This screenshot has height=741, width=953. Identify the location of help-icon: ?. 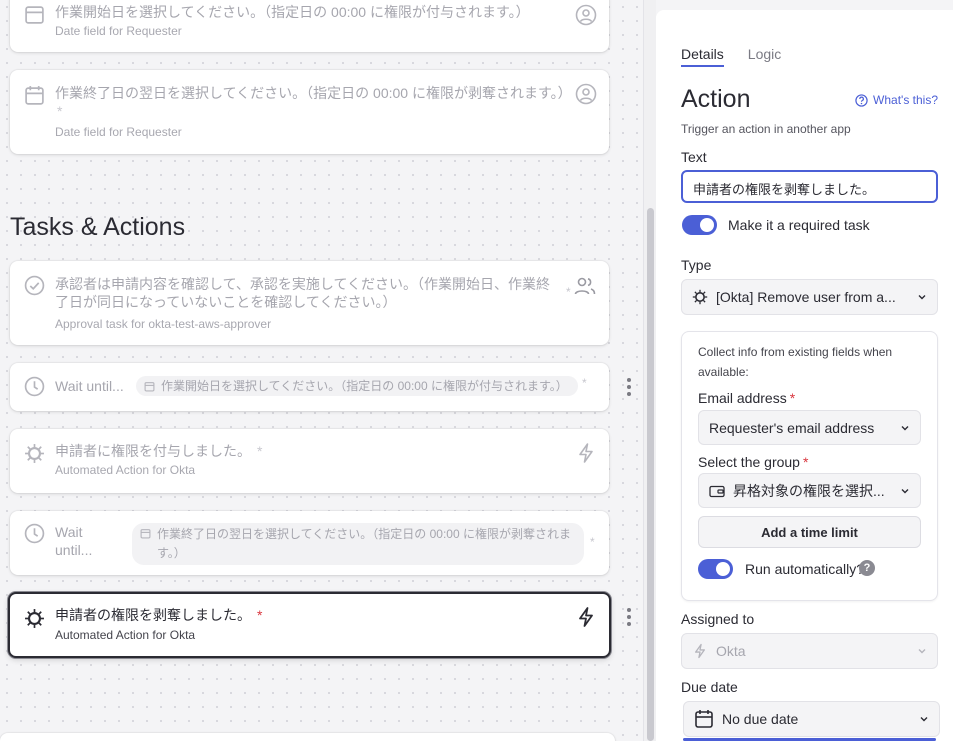
(867, 568).